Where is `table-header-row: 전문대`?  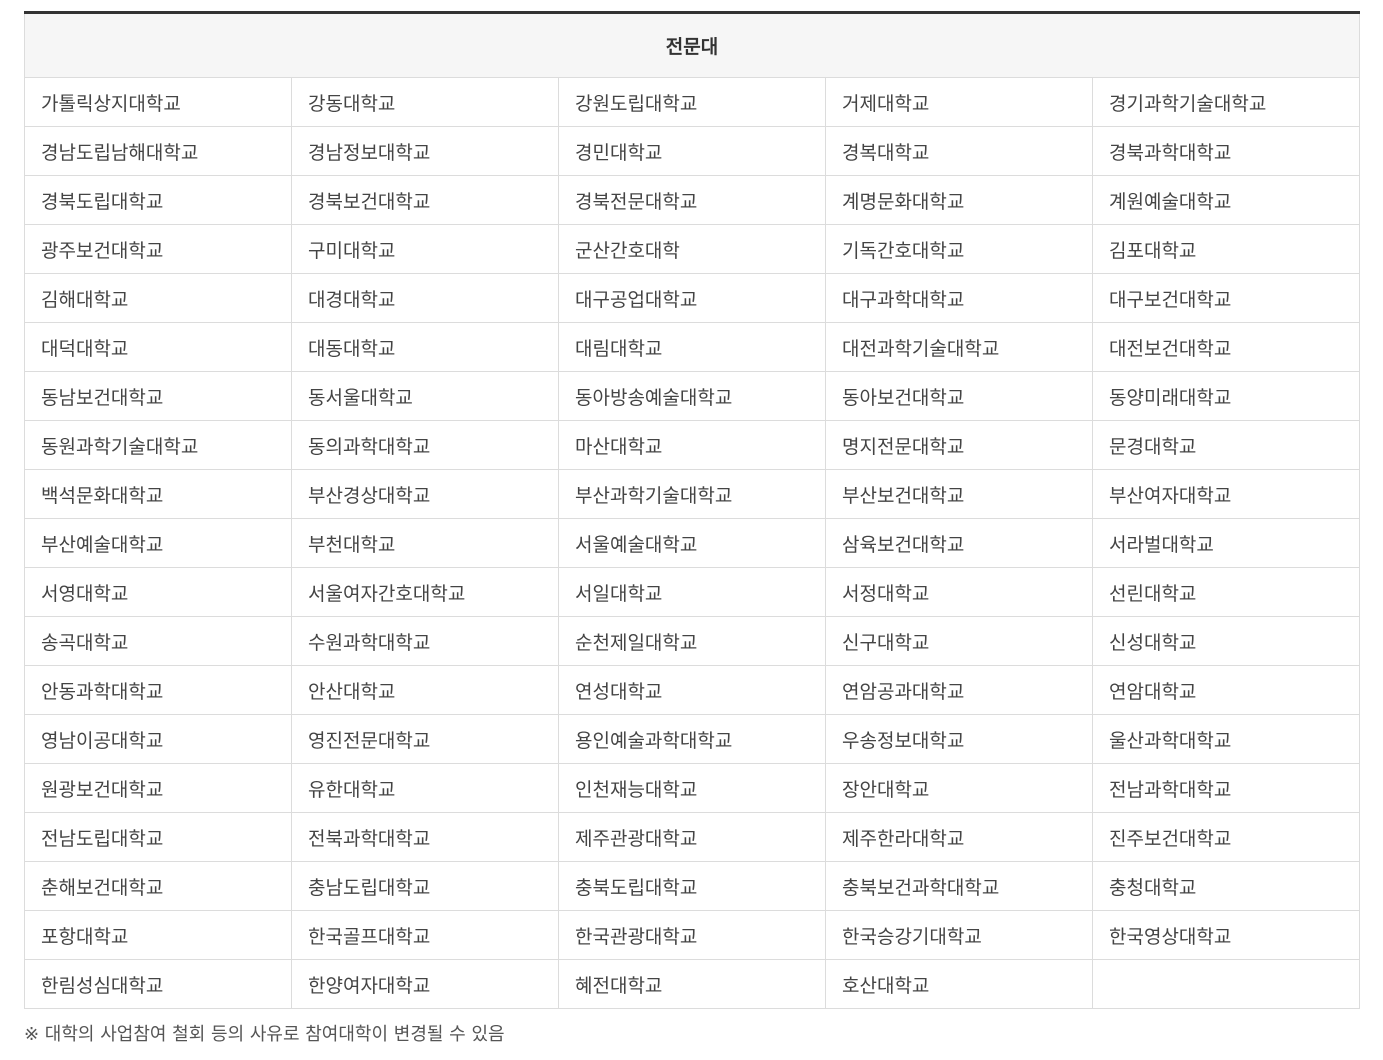 table-header-row: 전문대 is located at coordinates (692, 45).